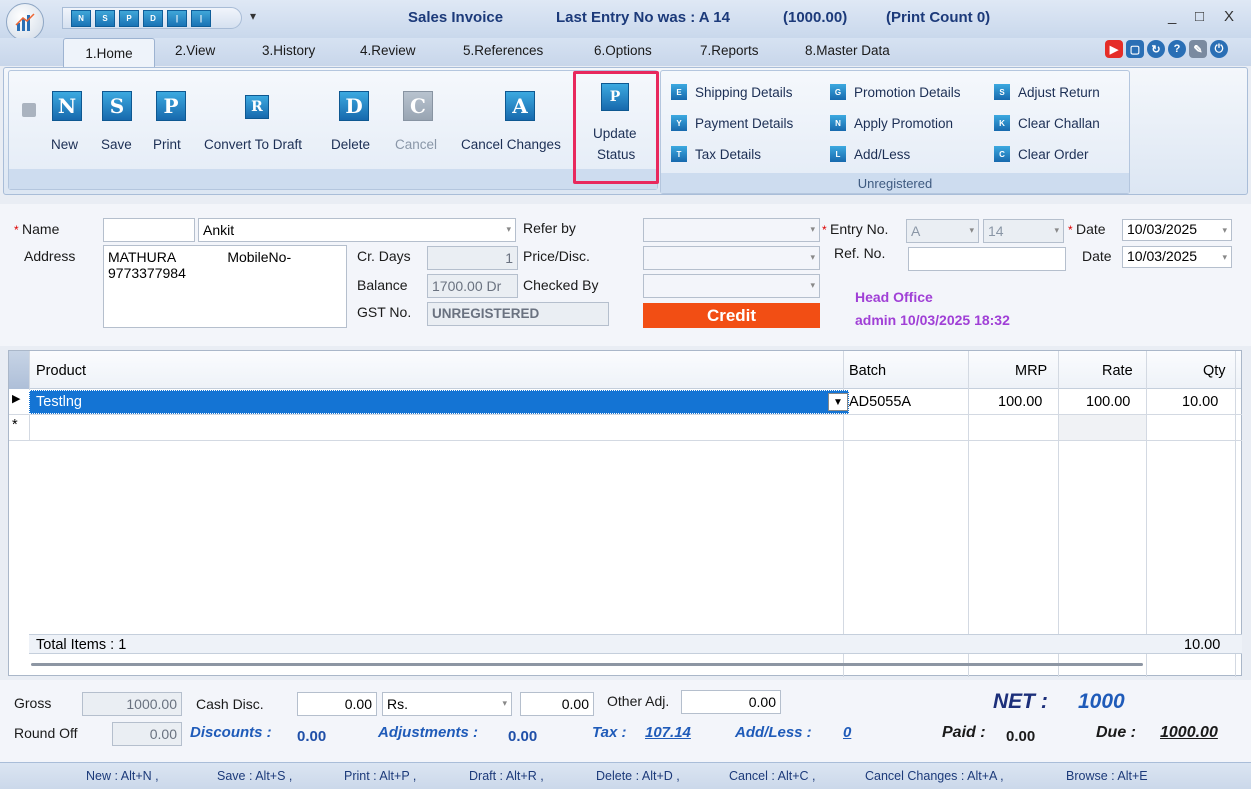 This screenshot has width=1251, height=789. Describe the element at coordinates (195, 50) in the screenshot. I see `tab-view: 2.View` at that location.